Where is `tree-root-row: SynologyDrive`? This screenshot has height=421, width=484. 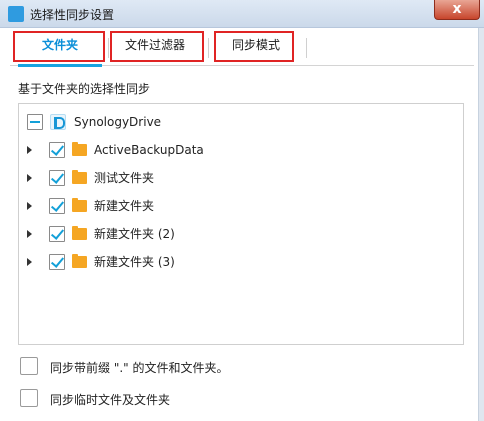 tree-root-row: SynologyDrive is located at coordinates (241, 122).